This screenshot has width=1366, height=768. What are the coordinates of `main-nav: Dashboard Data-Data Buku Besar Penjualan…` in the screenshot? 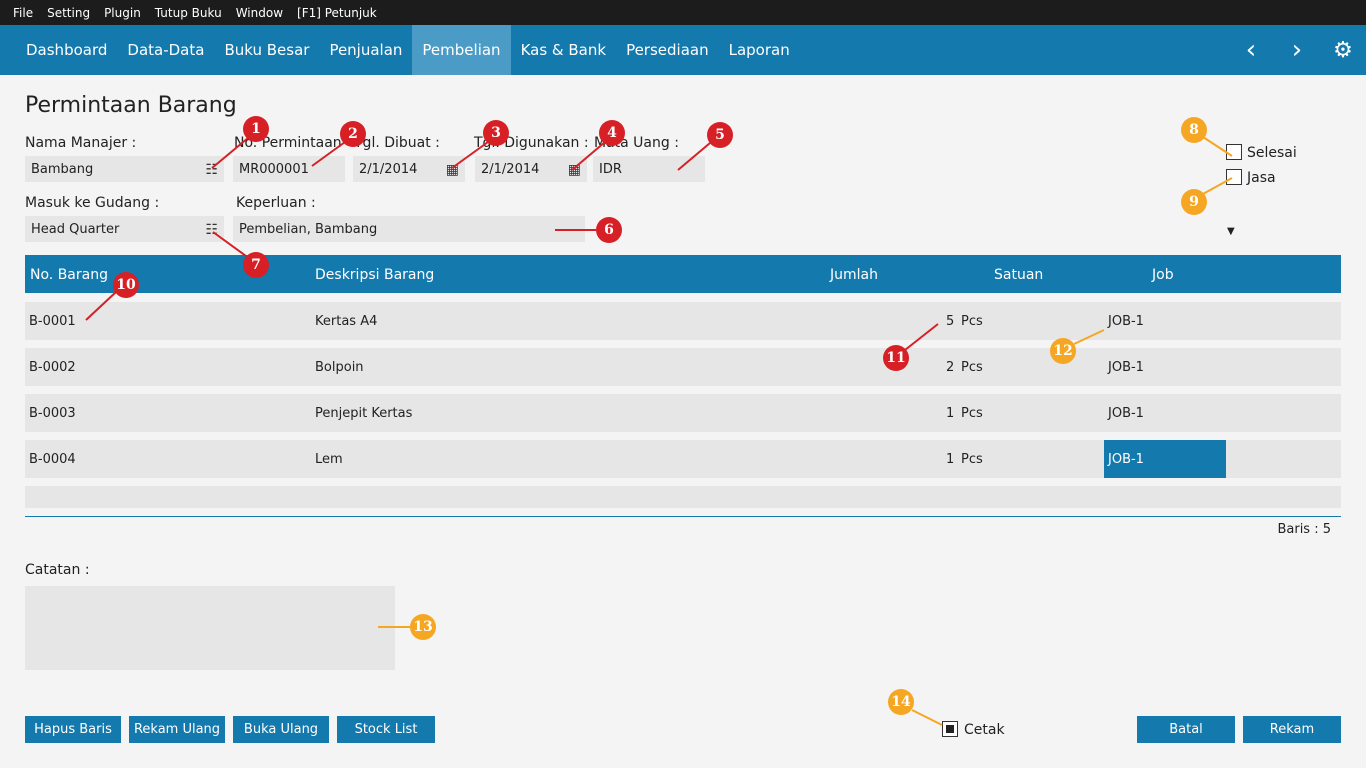 It's located at (683, 50).